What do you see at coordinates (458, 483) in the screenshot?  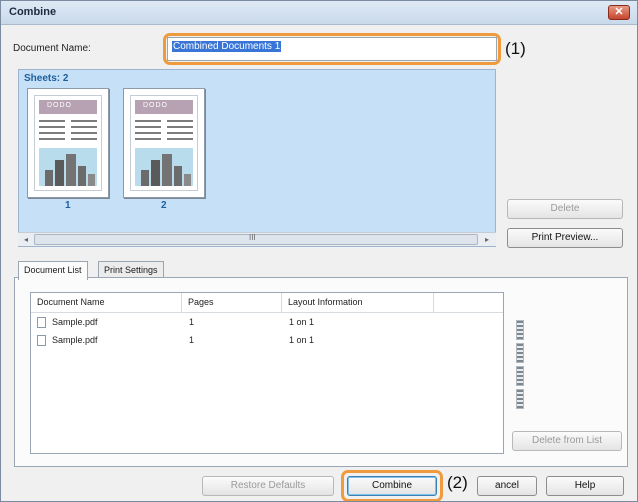 I see `callout-2-label: (2)` at bounding box center [458, 483].